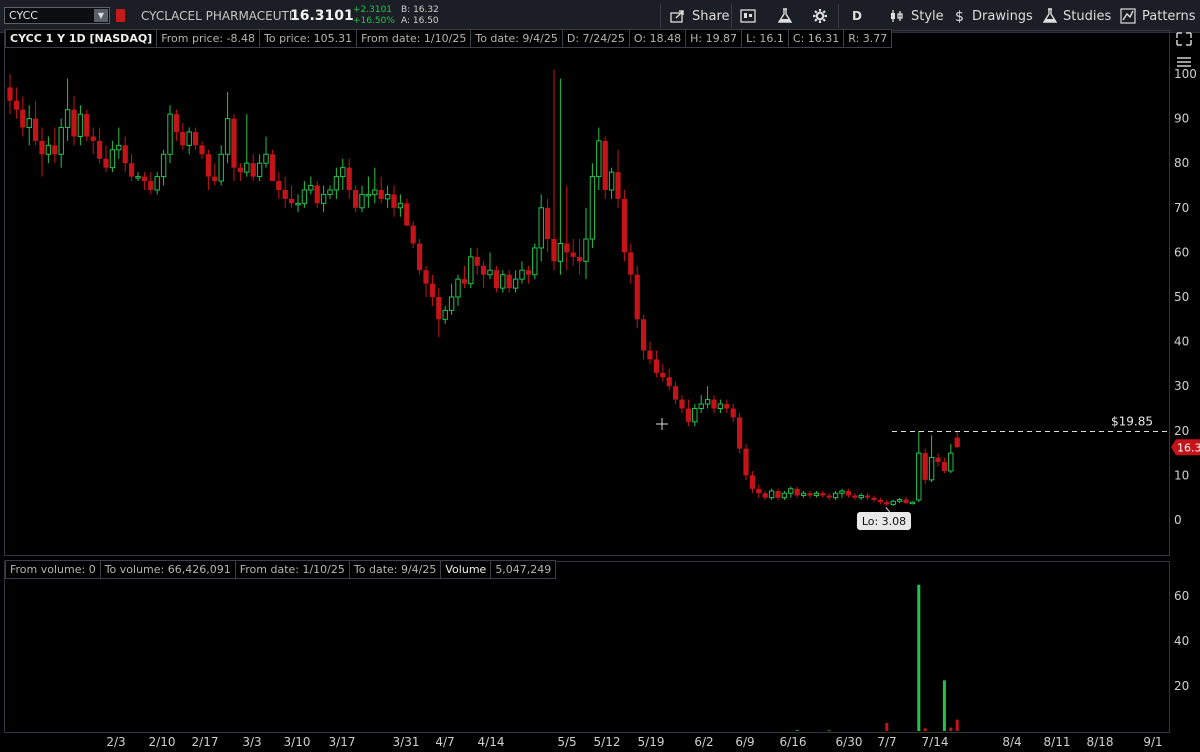 This screenshot has height=752, width=1200. What do you see at coordinates (205, 742) in the screenshot?
I see `date-tick-label: 2/17` at bounding box center [205, 742].